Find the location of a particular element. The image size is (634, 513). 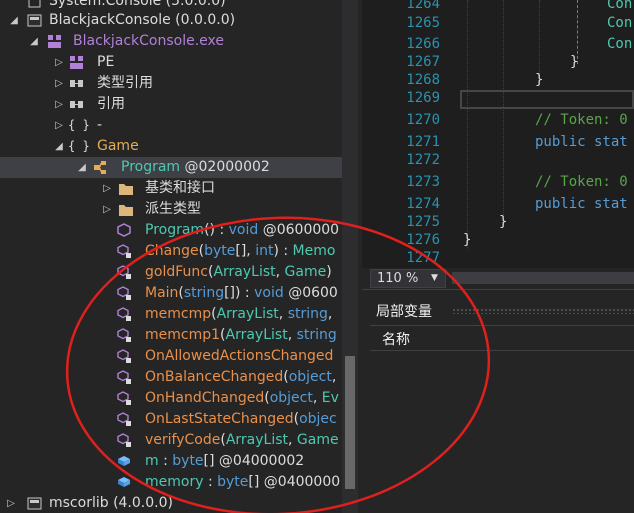

panel-drag-grip is located at coordinates (543, 311).